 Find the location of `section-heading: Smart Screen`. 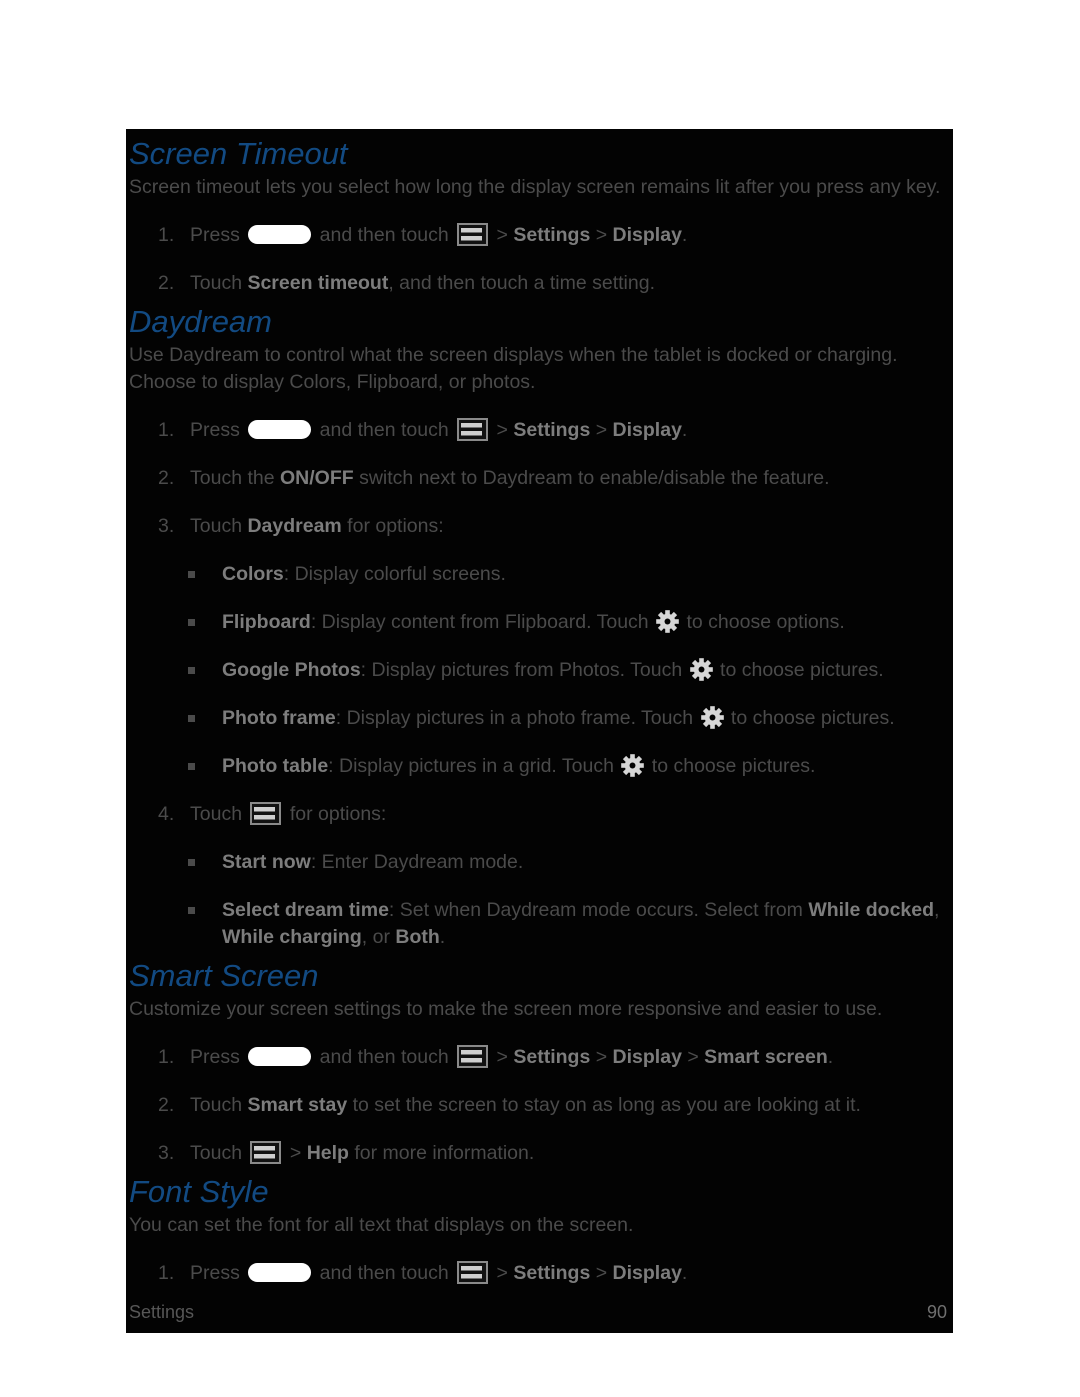

section-heading: Smart Screen is located at coordinates (224, 975).